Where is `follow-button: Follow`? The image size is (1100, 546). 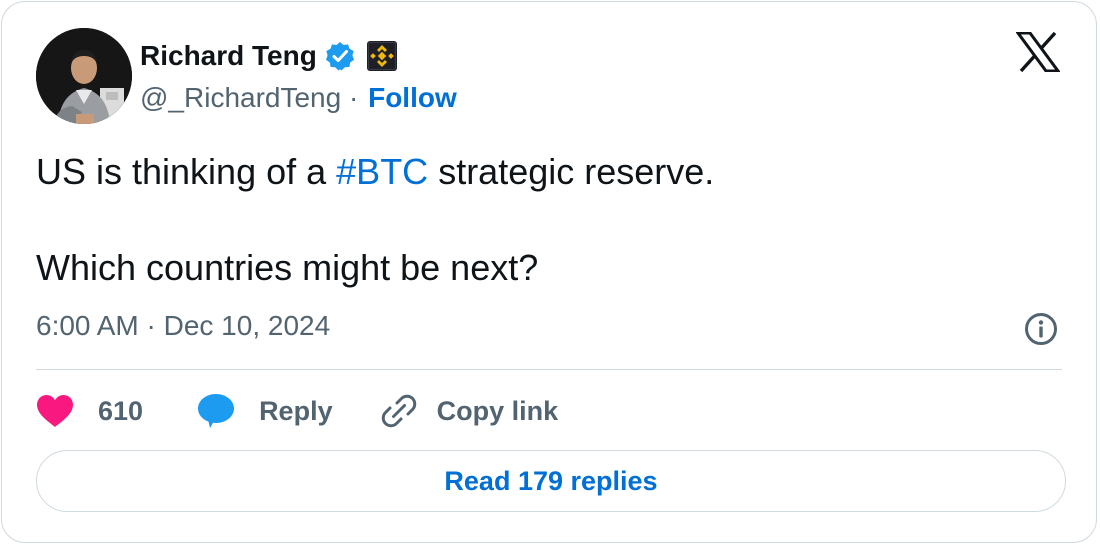 follow-button: Follow is located at coordinates (412, 98).